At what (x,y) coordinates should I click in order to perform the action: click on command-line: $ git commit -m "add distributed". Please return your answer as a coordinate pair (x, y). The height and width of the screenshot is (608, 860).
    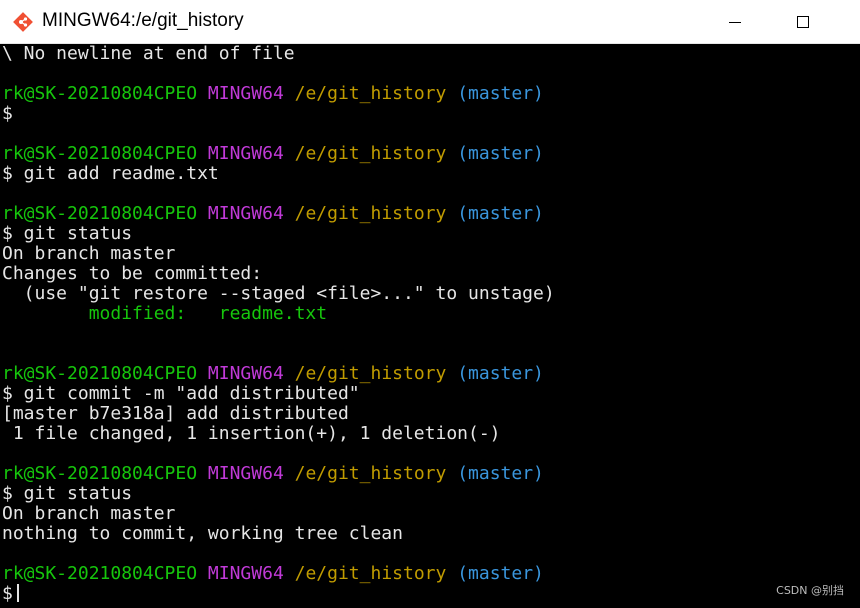
    Looking at the image, I should click on (181, 393).